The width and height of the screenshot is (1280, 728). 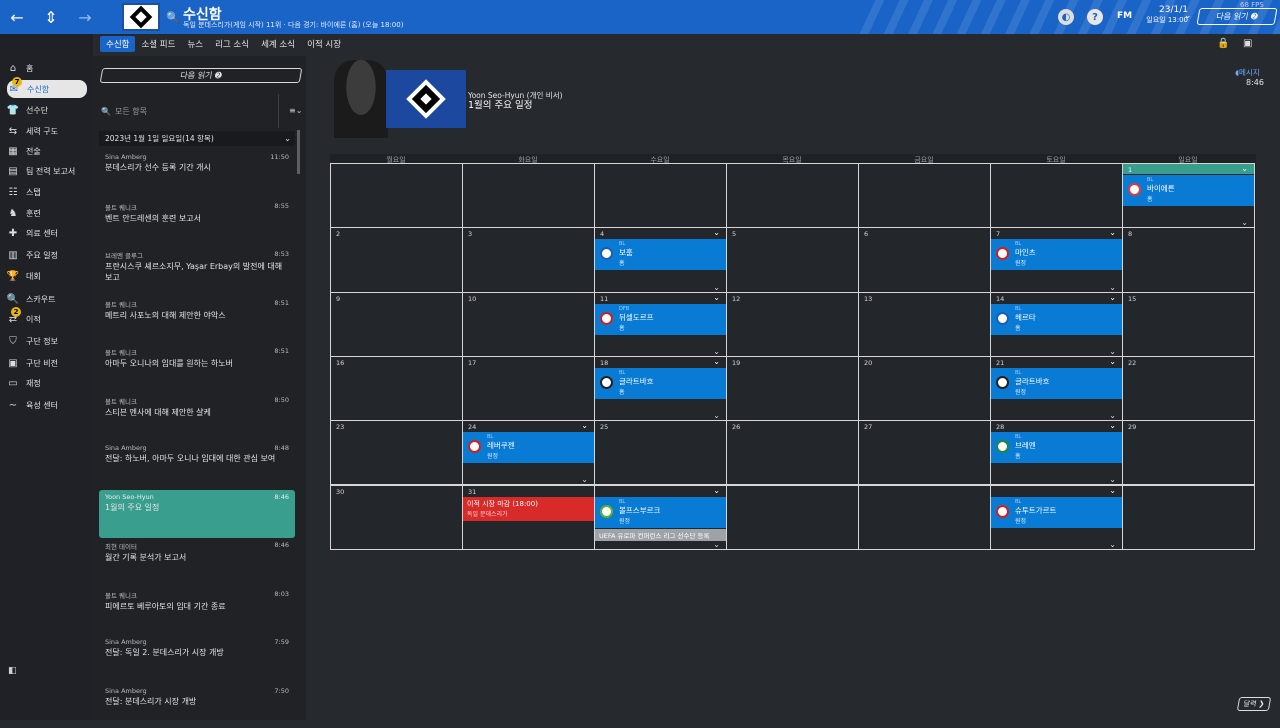 I want to click on filter-icon: ≡⌄, so click(x=295, y=110).